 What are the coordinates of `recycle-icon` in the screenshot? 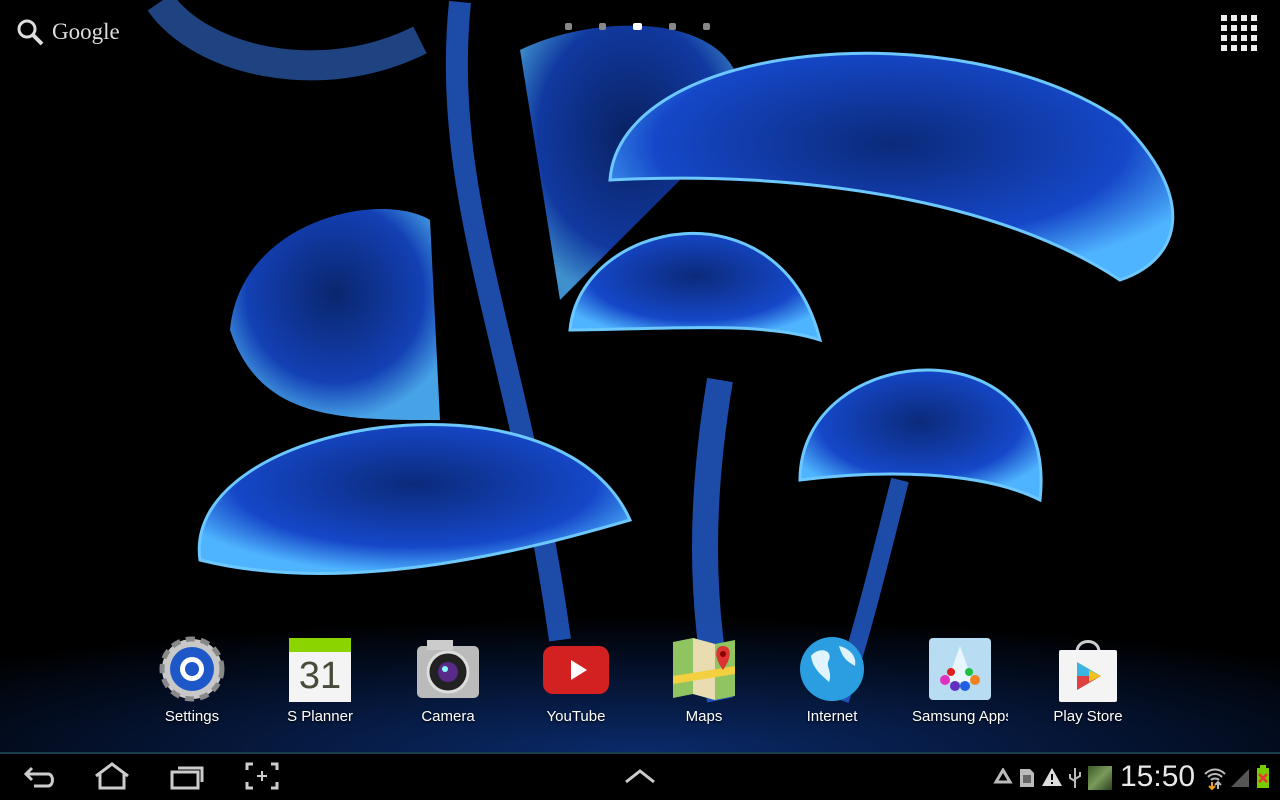 It's located at (1003, 776).